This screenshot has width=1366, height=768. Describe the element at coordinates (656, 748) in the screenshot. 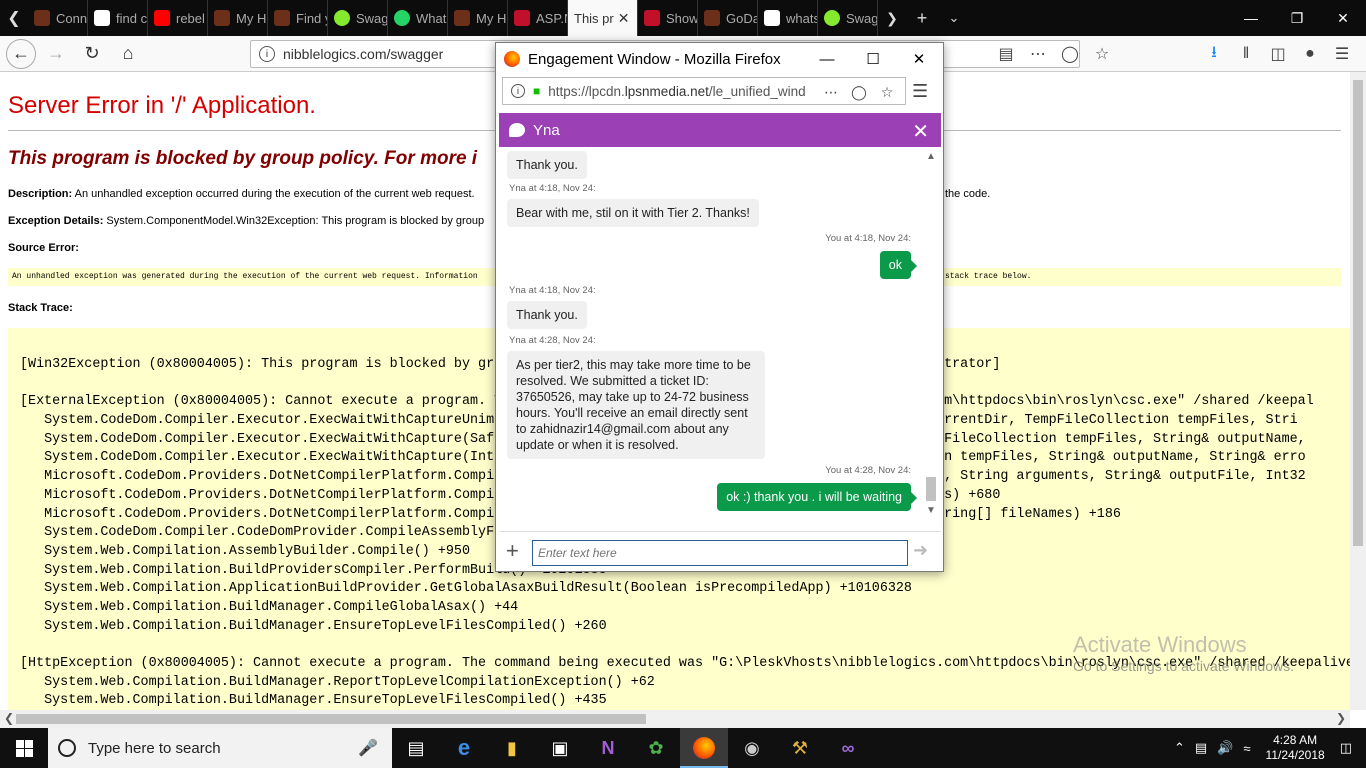

I see `terminal-app-icon: ✿` at that location.